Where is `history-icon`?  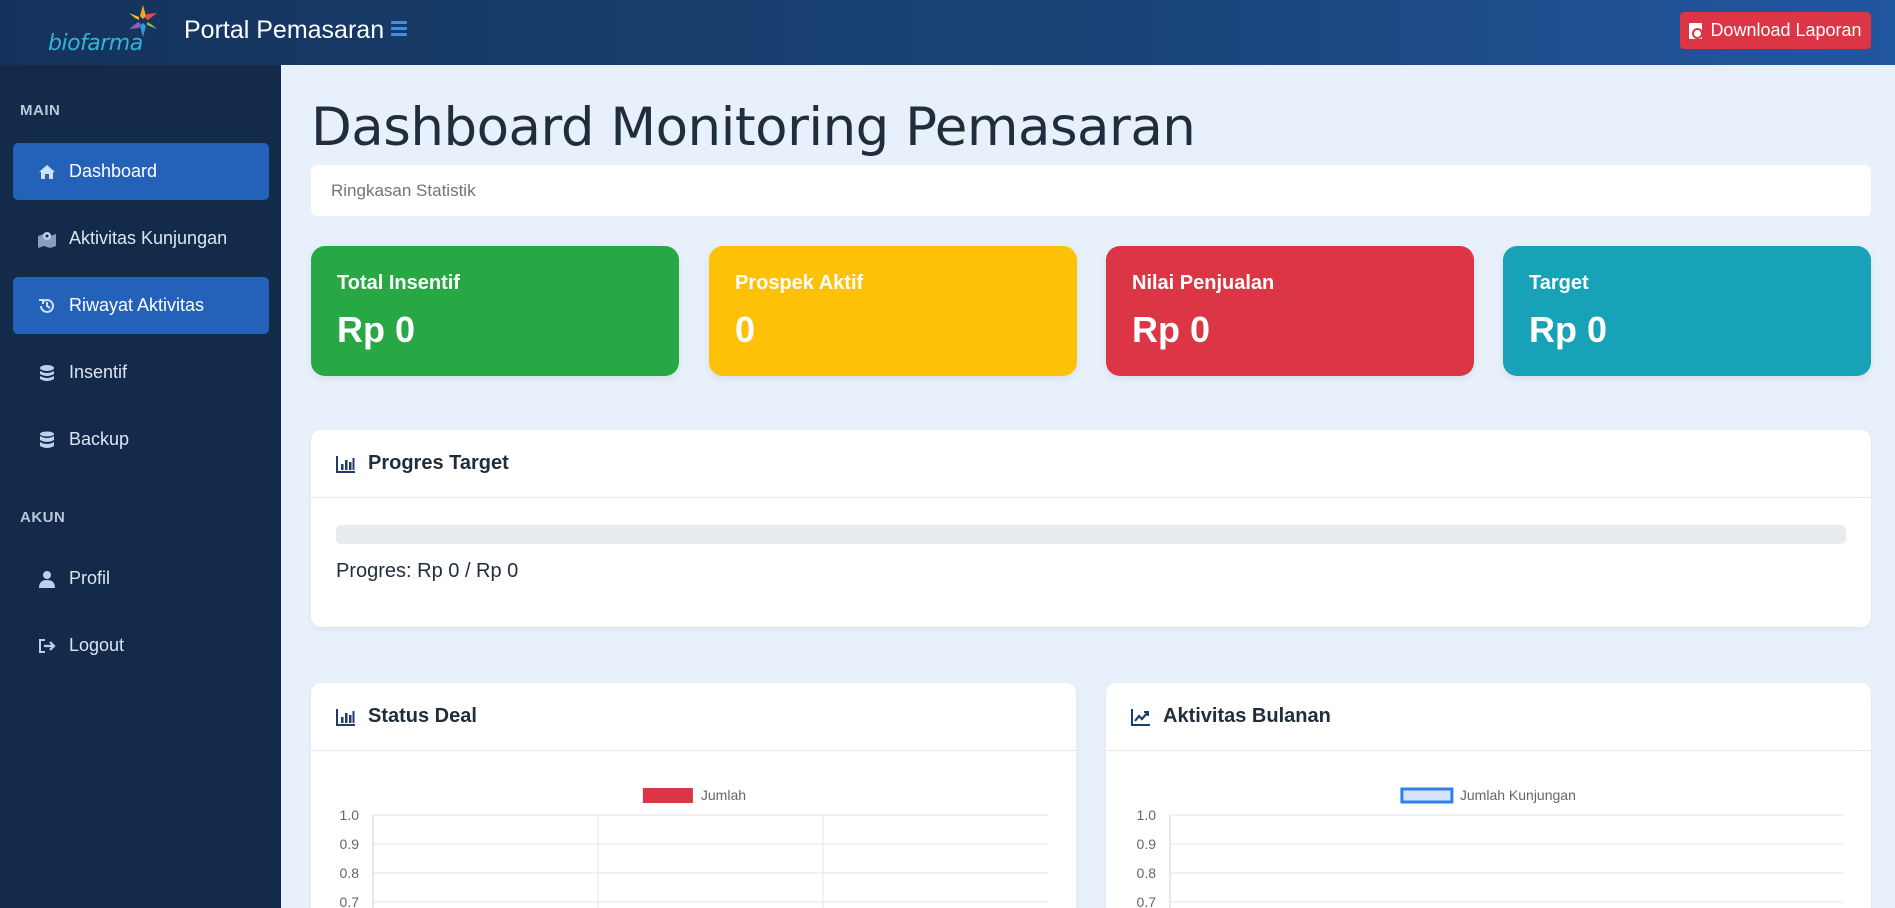 history-icon is located at coordinates (47, 306).